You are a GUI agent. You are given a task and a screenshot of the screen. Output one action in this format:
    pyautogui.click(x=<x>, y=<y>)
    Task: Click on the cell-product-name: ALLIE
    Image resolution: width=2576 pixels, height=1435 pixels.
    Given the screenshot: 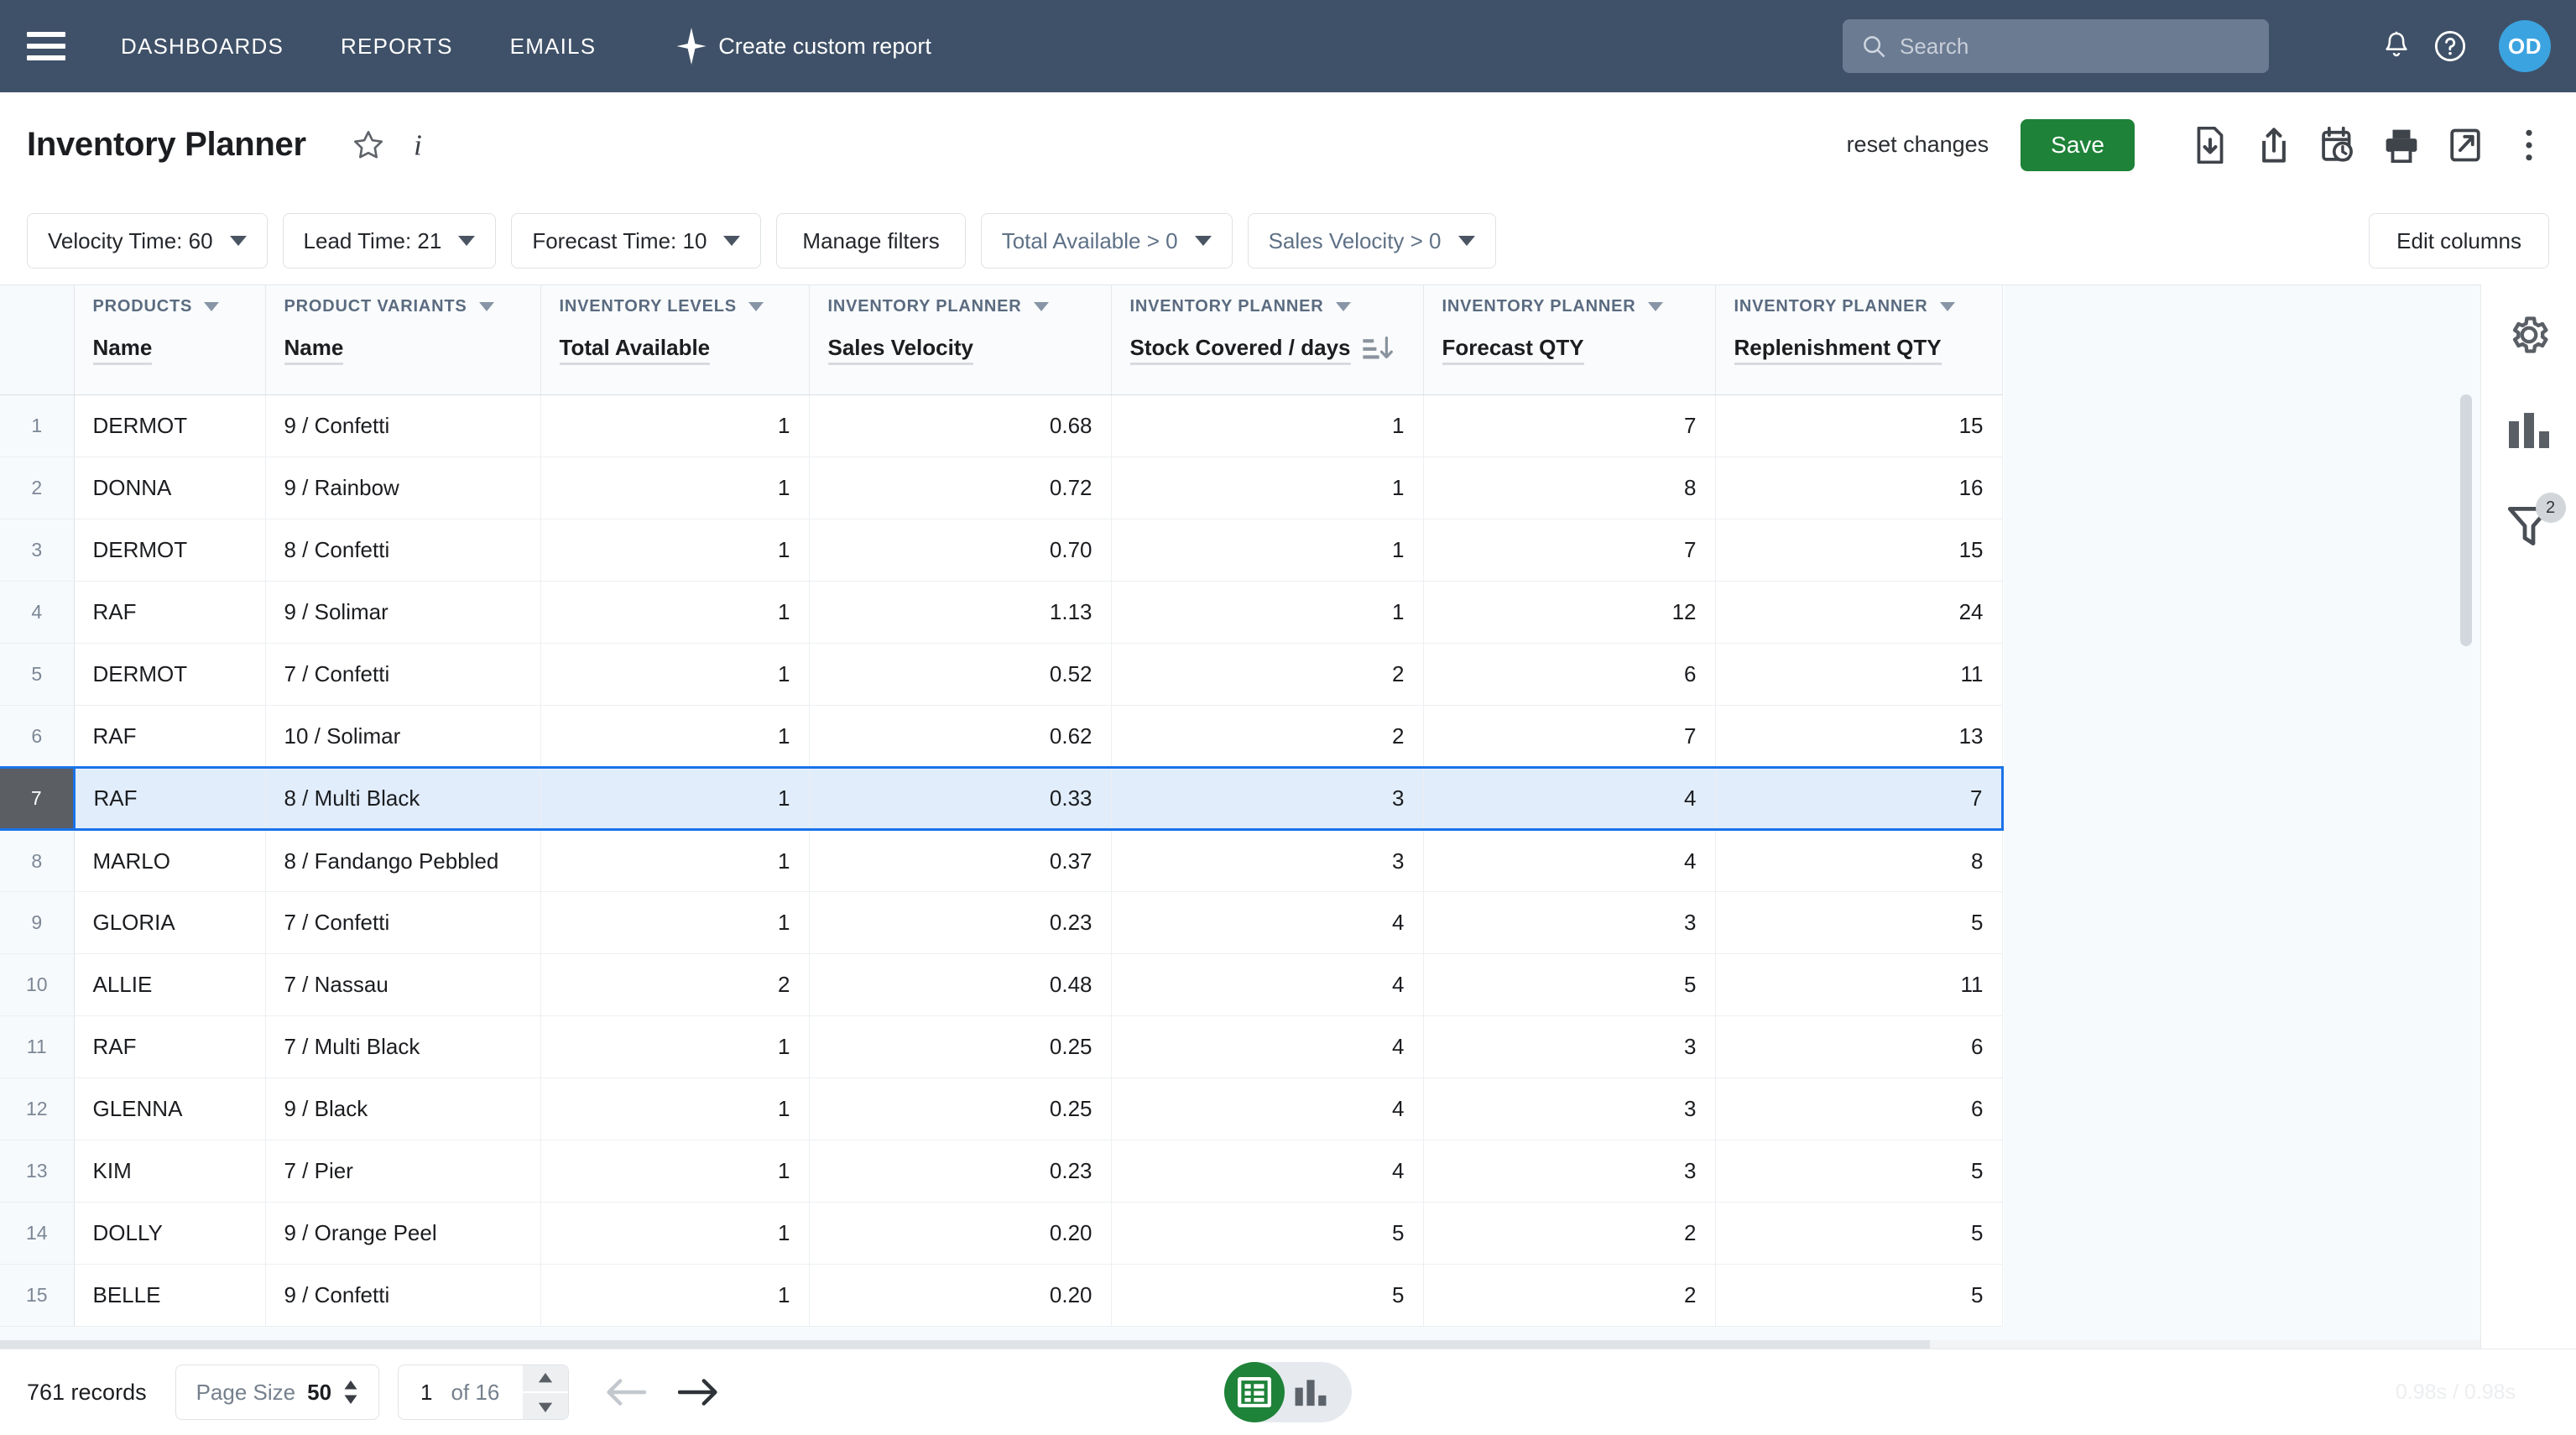 What is the action you would take?
    pyautogui.click(x=170, y=984)
    